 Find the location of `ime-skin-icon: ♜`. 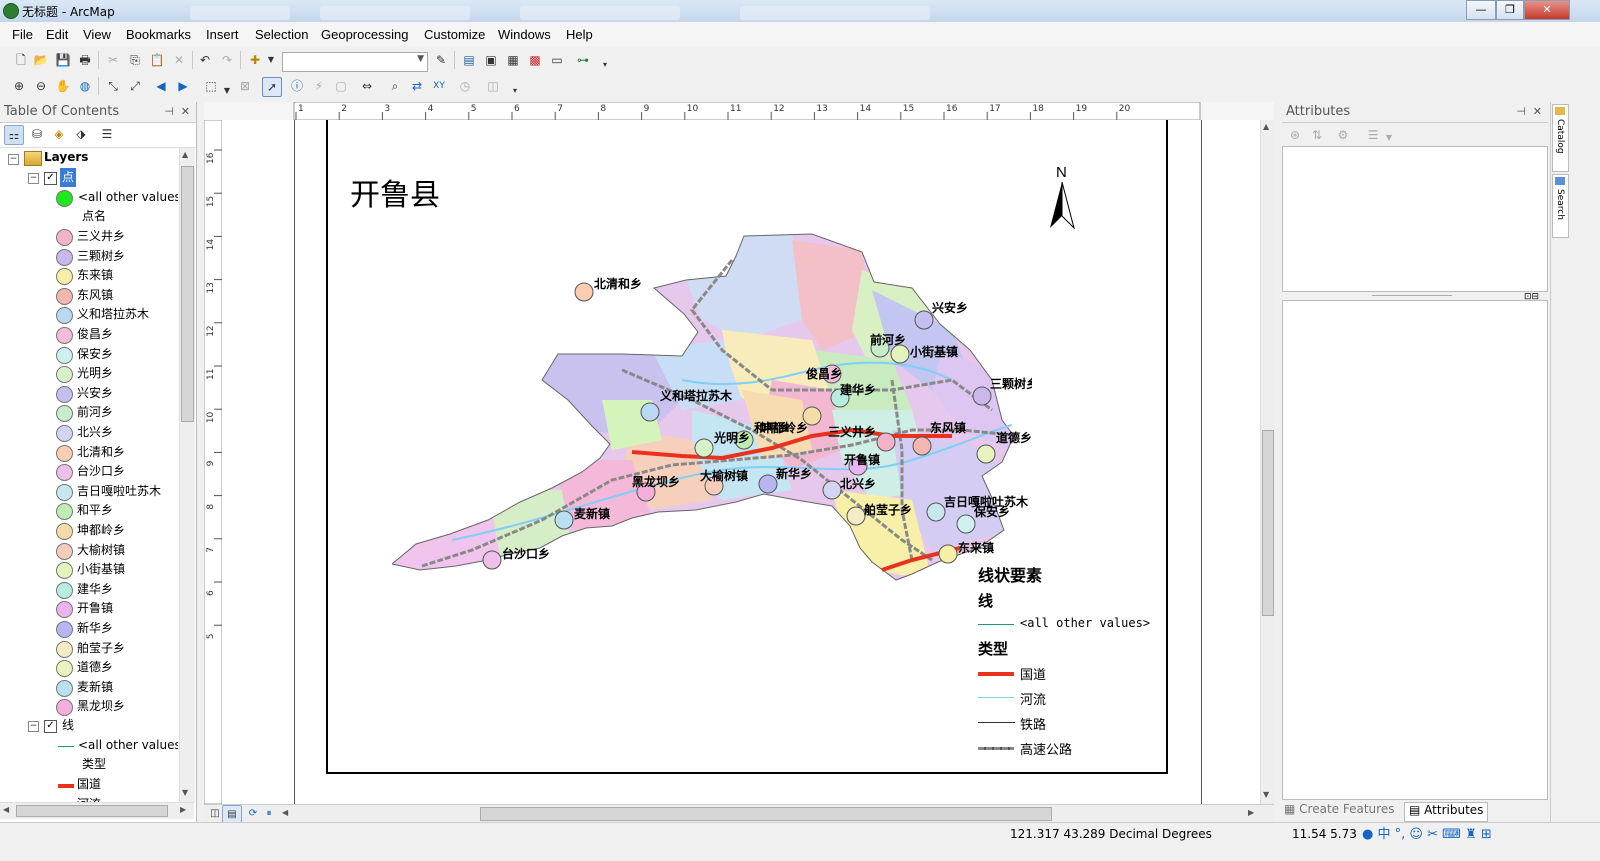

ime-skin-icon: ♜ is located at coordinates (1471, 834).